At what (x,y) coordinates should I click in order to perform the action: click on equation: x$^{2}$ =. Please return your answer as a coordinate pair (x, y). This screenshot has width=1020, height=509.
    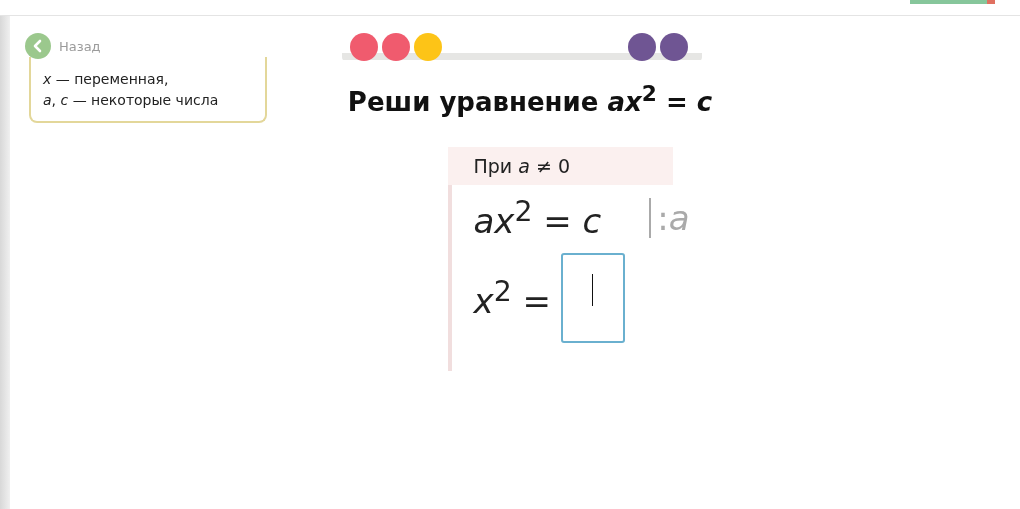
    Looking at the image, I should click on (512, 298).